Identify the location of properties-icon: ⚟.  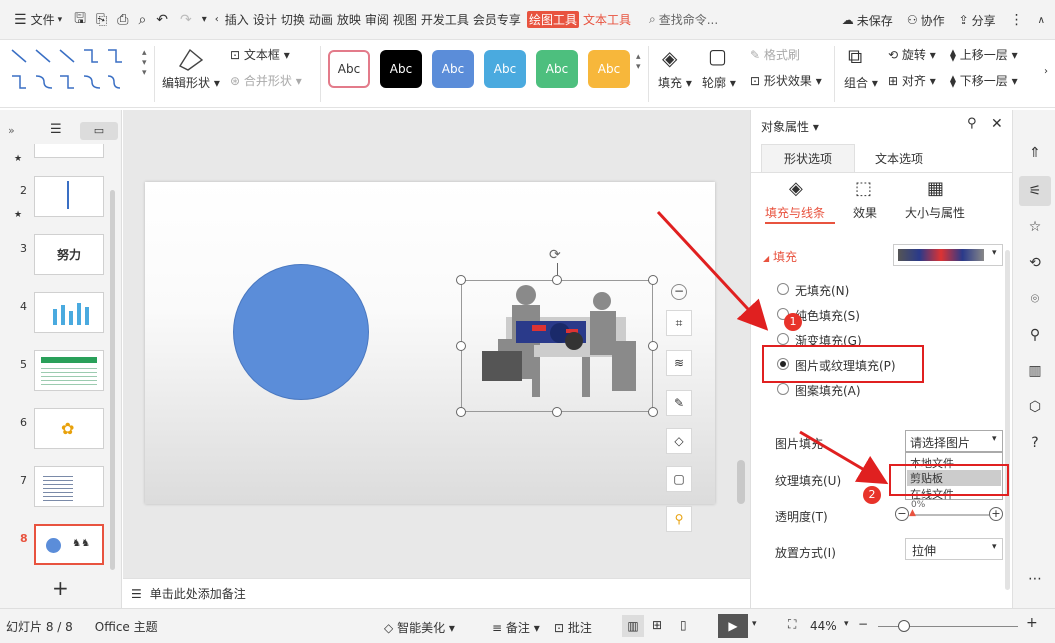
(1035, 191).